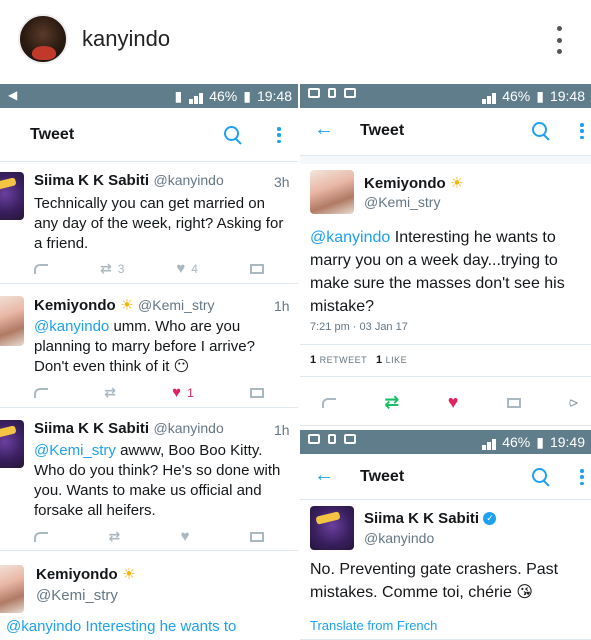  What do you see at coordinates (149, 268) in the screenshot?
I see `tweet-actions: ⇄ 3 ♥ 4` at bounding box center [149, 268].